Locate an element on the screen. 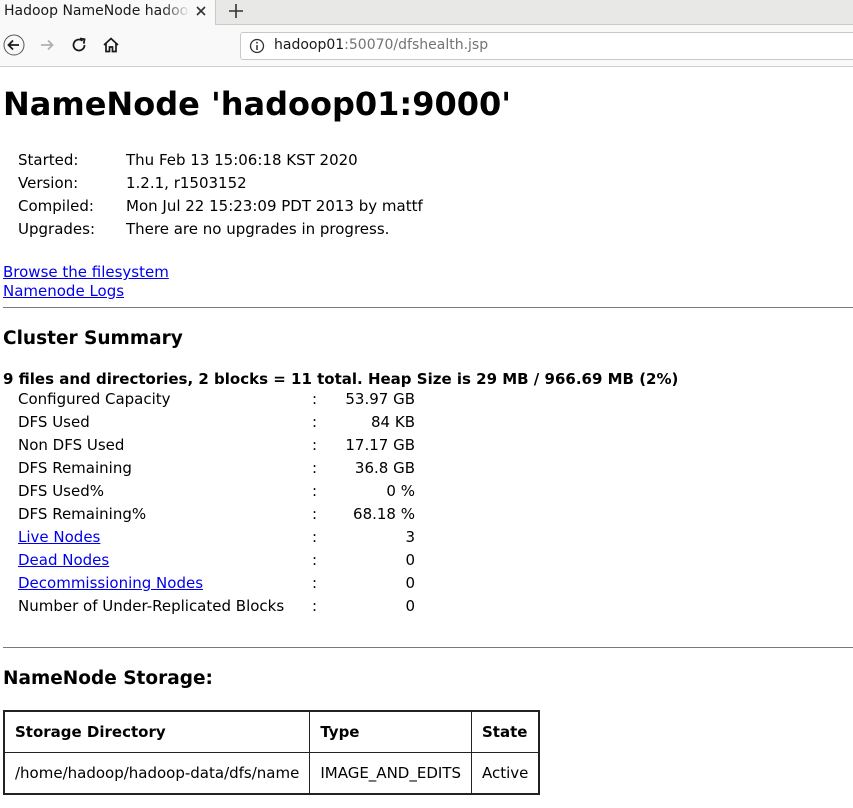 The width and height of the screenshot is (853, 808). stat-value: 84 KB is located at coordinates (393, 422).